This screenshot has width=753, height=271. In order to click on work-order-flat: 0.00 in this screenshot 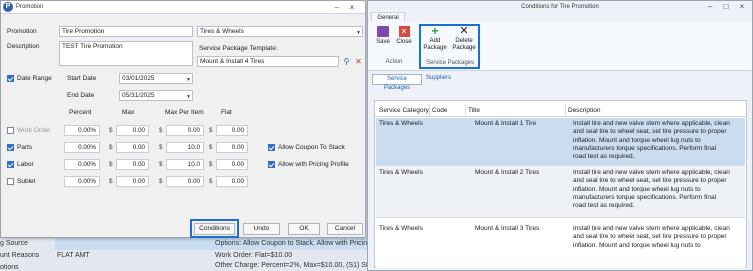, I will do `click(232, 130)`.